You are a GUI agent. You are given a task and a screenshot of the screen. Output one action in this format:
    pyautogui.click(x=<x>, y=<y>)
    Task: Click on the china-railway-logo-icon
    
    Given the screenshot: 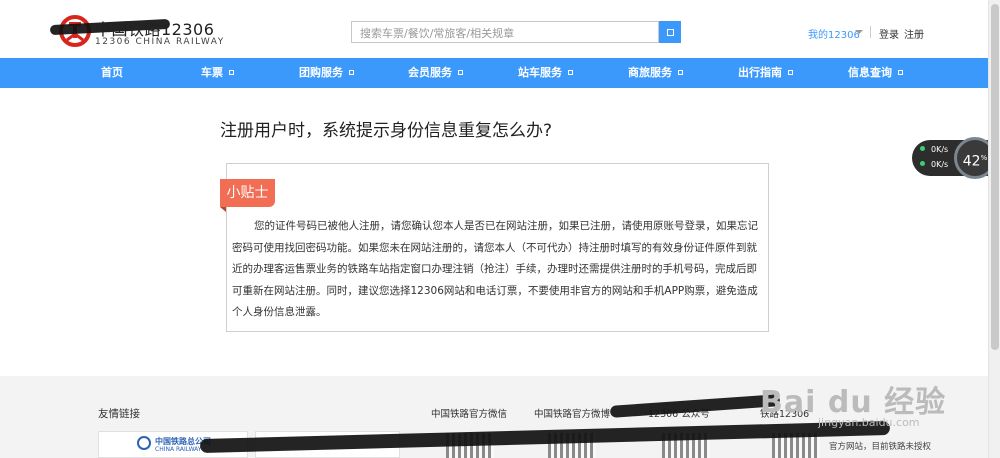 What is the action you would take?
    pyautogui.click(x=144, y=443)
    